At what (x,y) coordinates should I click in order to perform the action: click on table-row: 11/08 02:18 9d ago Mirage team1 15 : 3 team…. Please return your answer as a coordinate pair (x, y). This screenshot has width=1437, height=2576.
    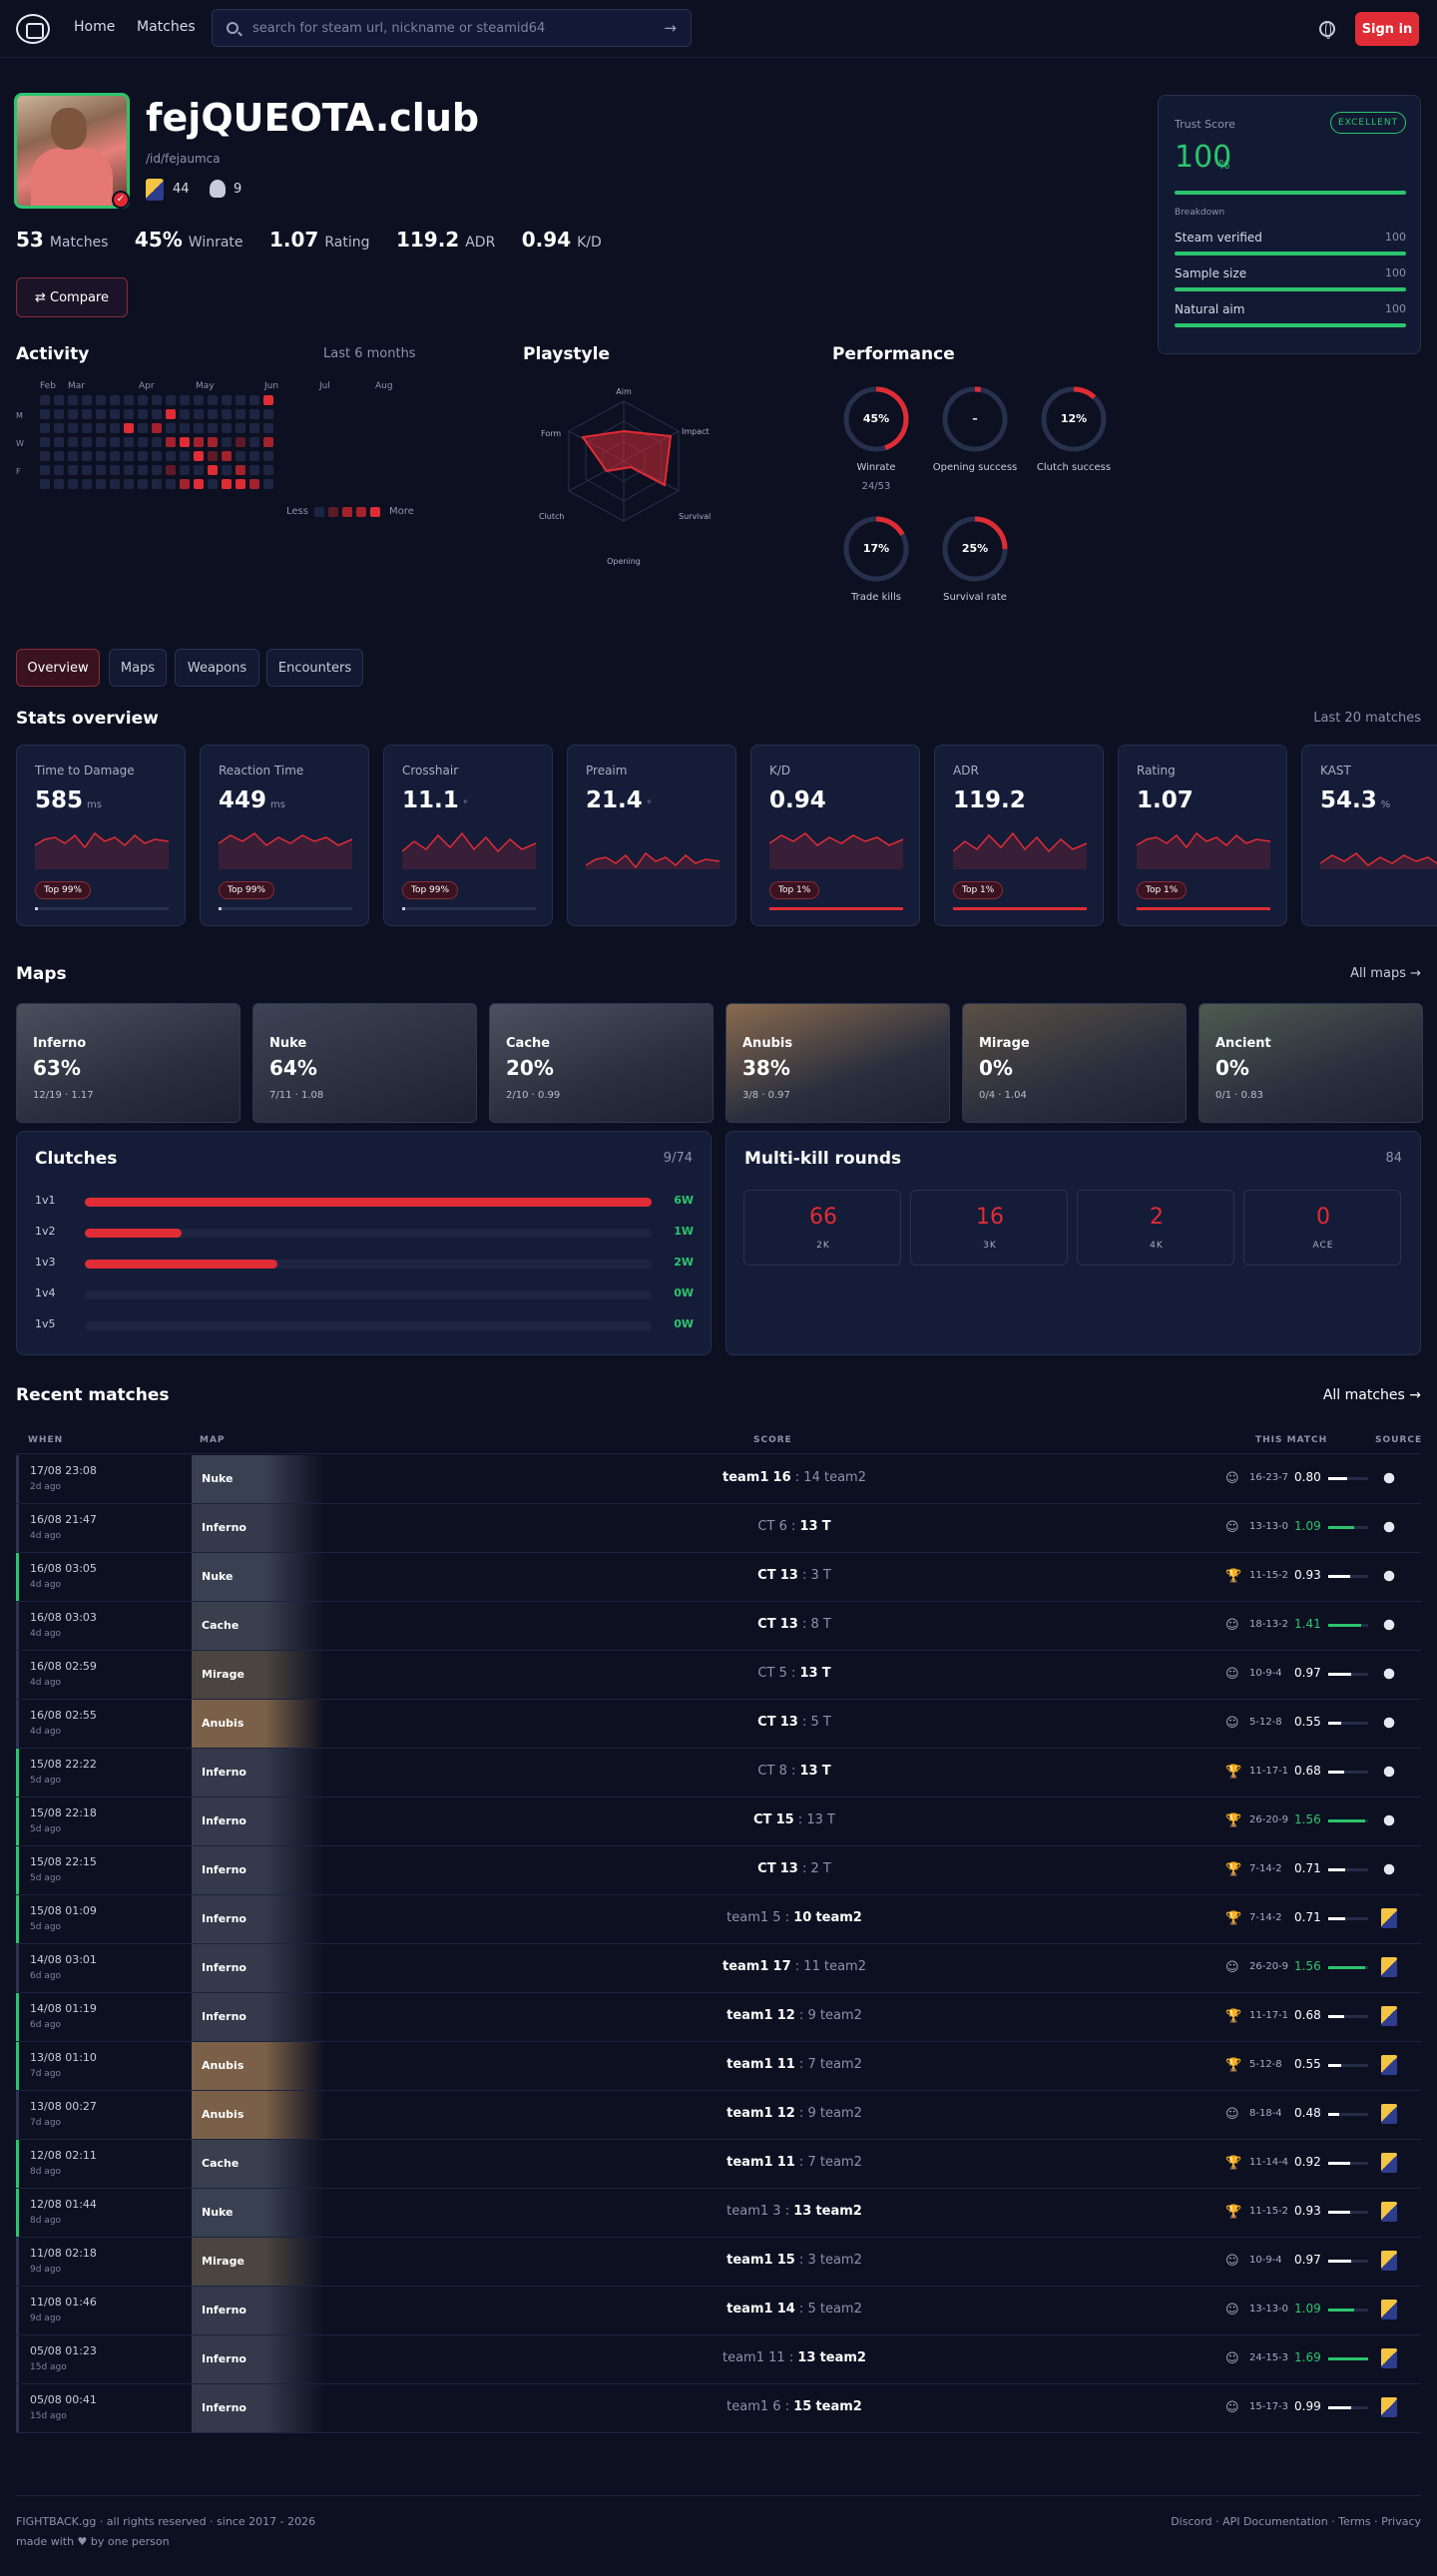
    Looking at the image, I should click on (718, 2263).